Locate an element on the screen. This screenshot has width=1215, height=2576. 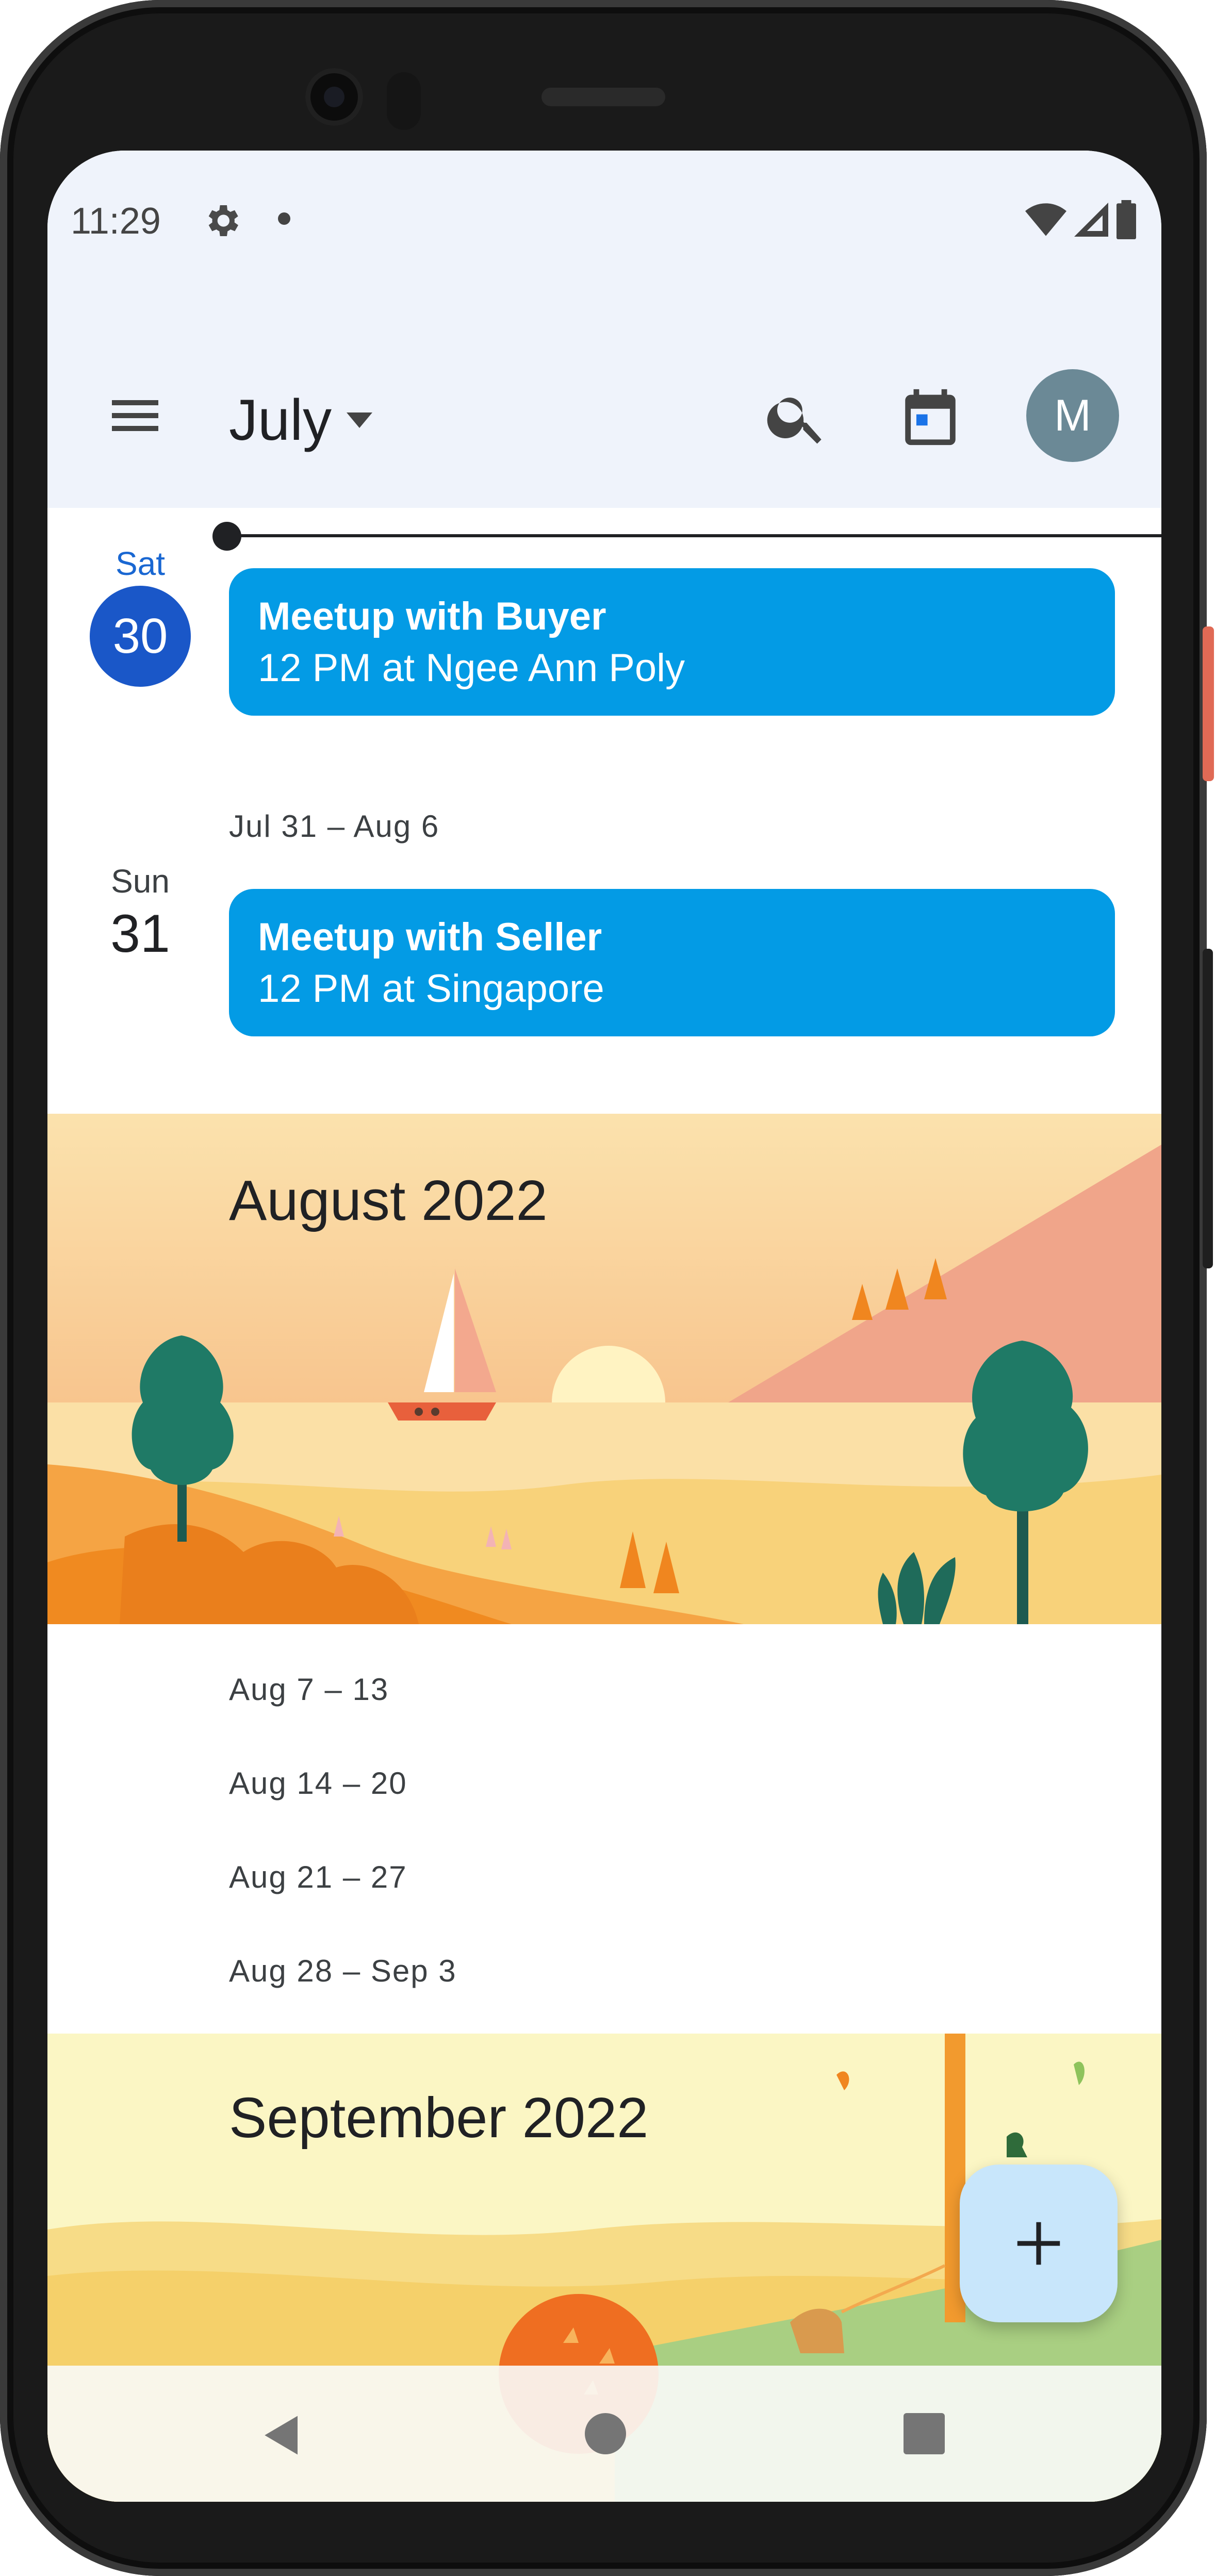
day-name: Sun is located at coordinates (140, 881).